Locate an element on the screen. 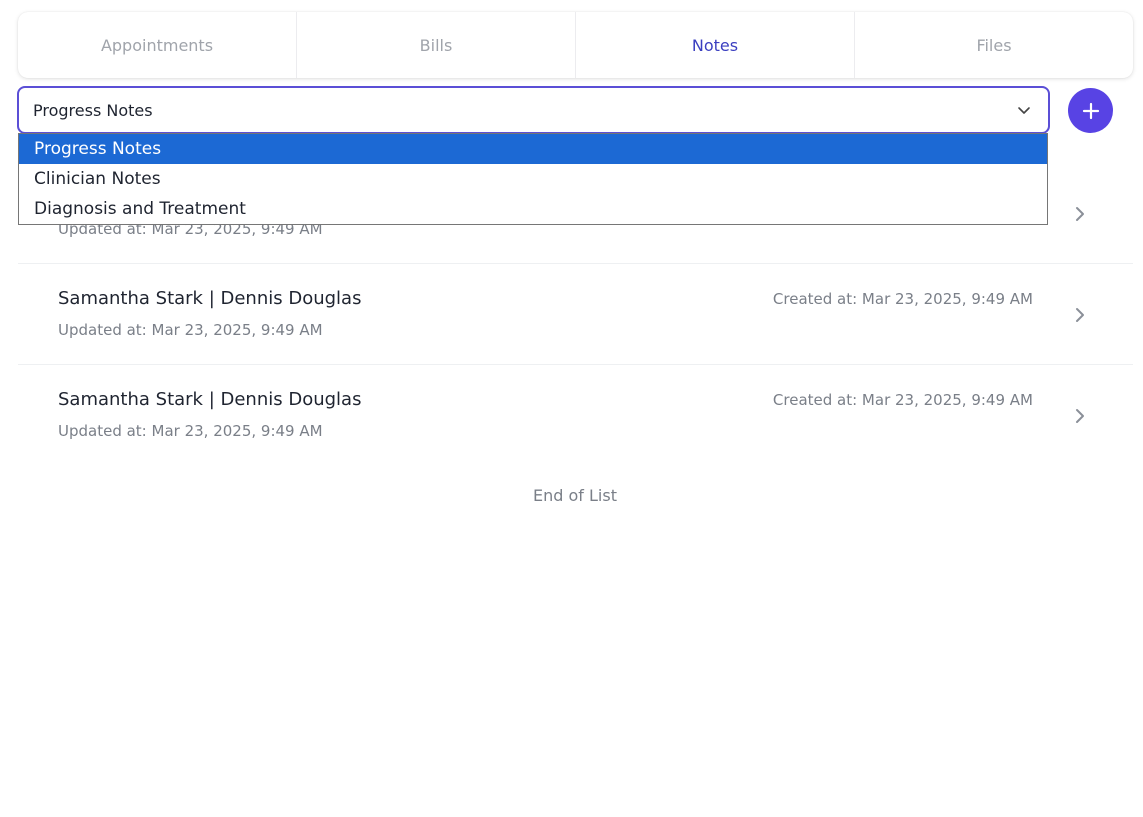 The image size is (1143, 817). option-progress-notes: Progress Notes is located at coordinates (533, 149).